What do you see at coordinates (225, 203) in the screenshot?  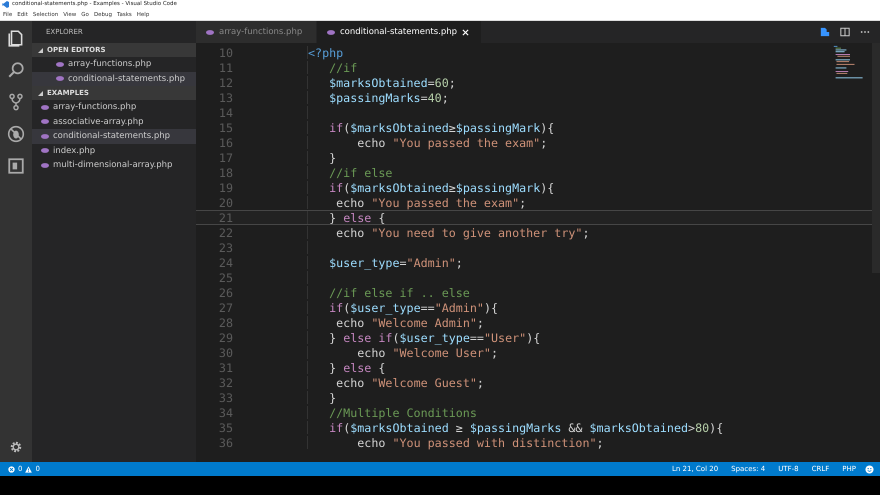 I see `line-number: 20` at bounding box center [225, 203].